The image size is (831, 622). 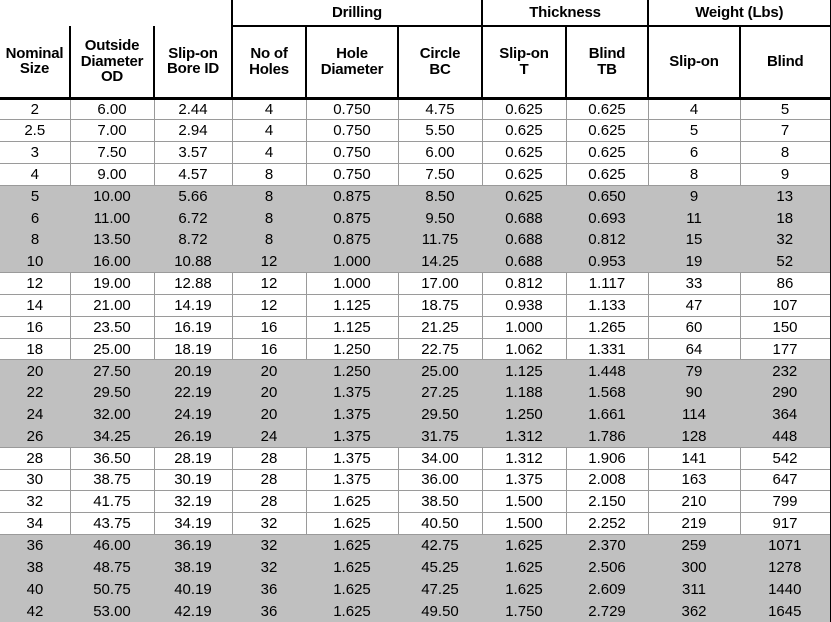 I want to click on column-header-line2: Diameter, so click(x=352, y=69).